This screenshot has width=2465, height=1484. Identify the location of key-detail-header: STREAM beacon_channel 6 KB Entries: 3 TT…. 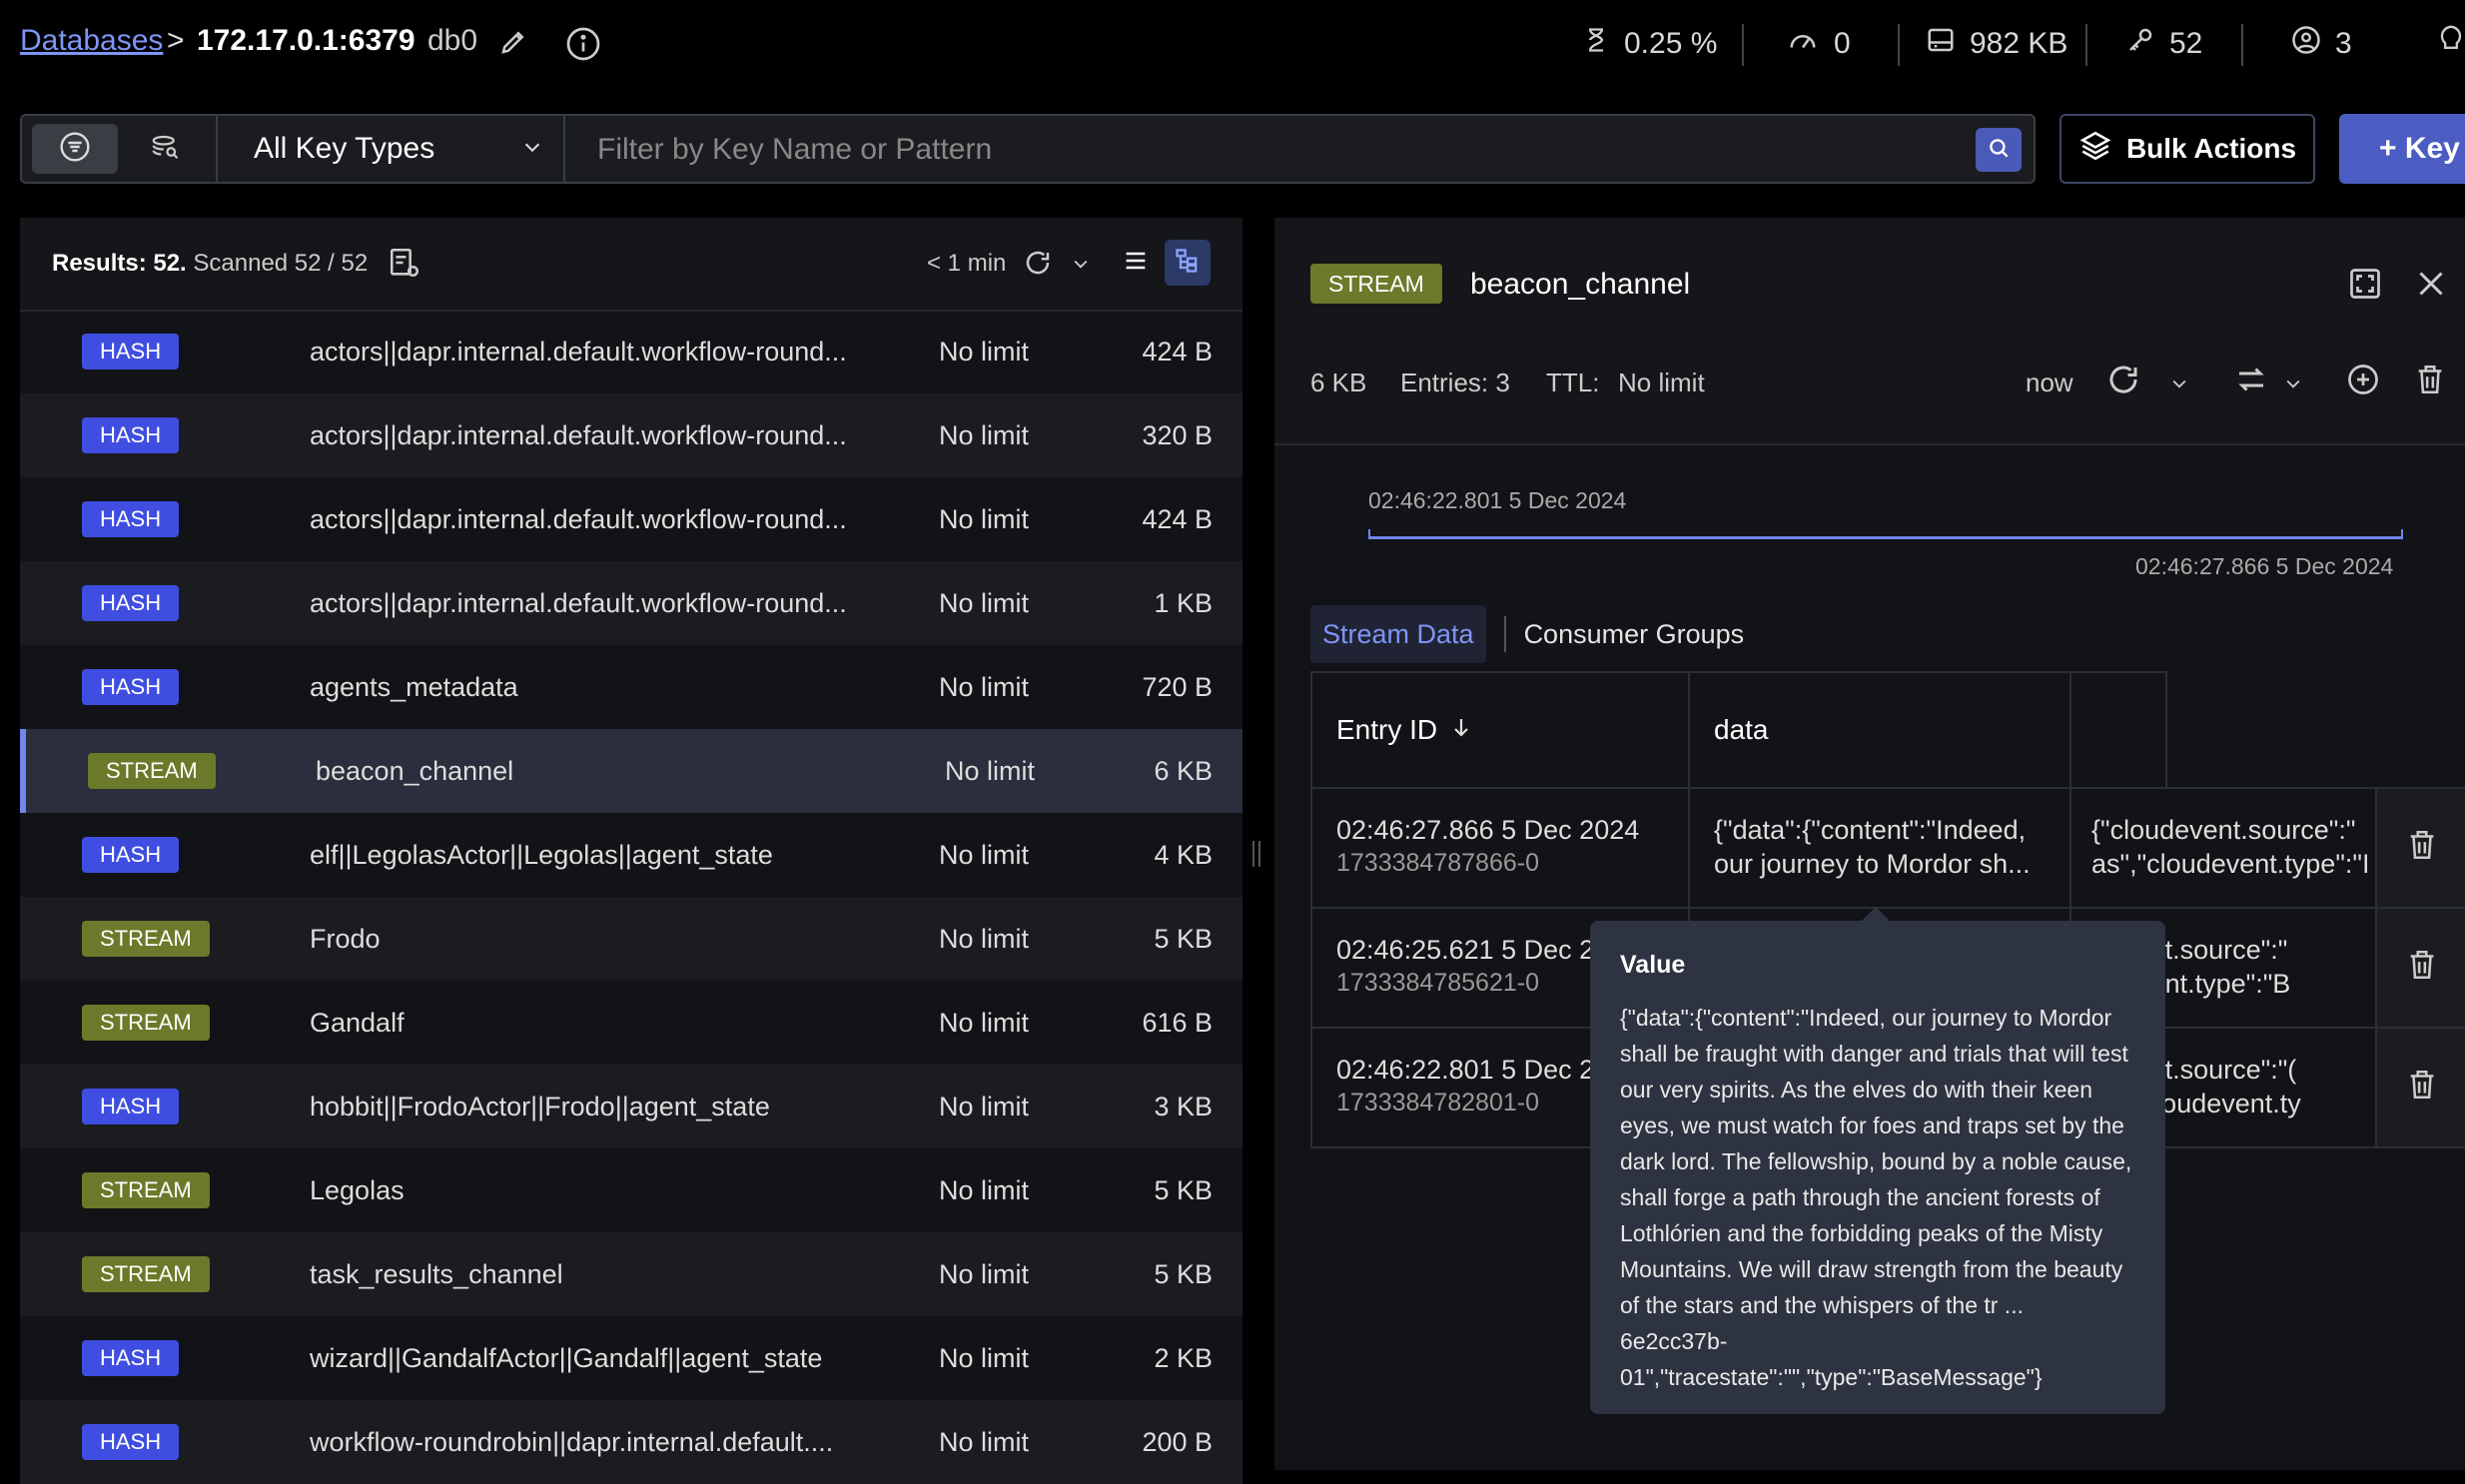
(1870, 331).